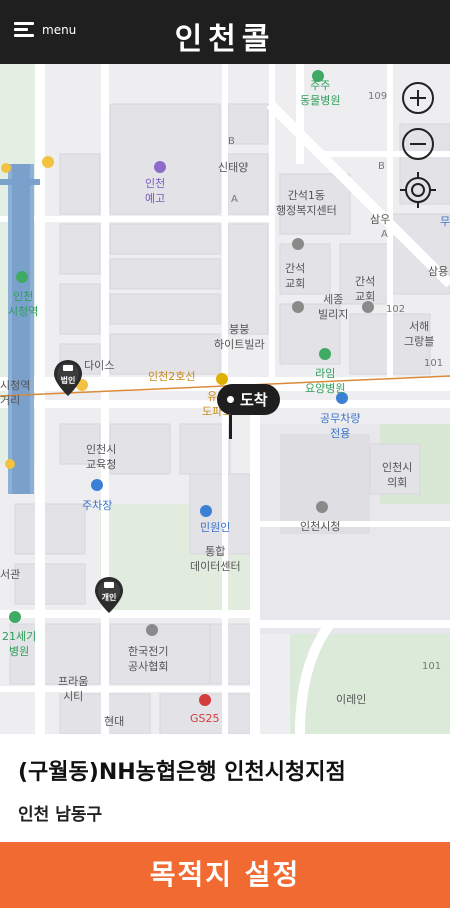  What do you see at coordinates (10, 400) in the screenshot?
I see `map-label-street: 거리` at bounding box center [10, 400].